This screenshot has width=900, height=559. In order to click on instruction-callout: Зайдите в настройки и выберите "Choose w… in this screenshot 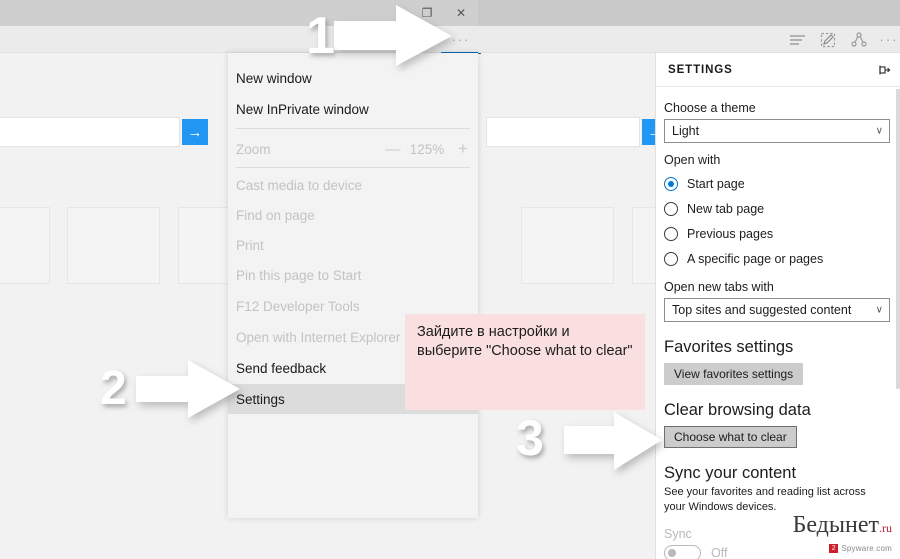, I will do `click(525, 362)`.